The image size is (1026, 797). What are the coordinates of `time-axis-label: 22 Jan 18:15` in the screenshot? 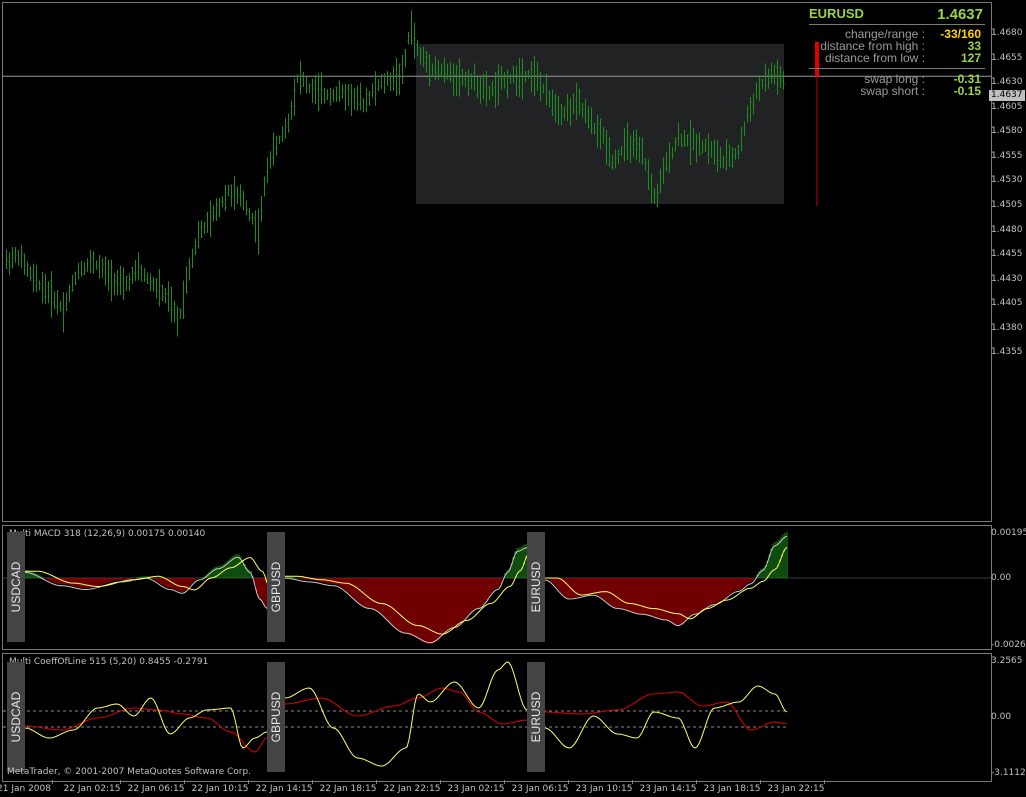 It's located at (348, 789).